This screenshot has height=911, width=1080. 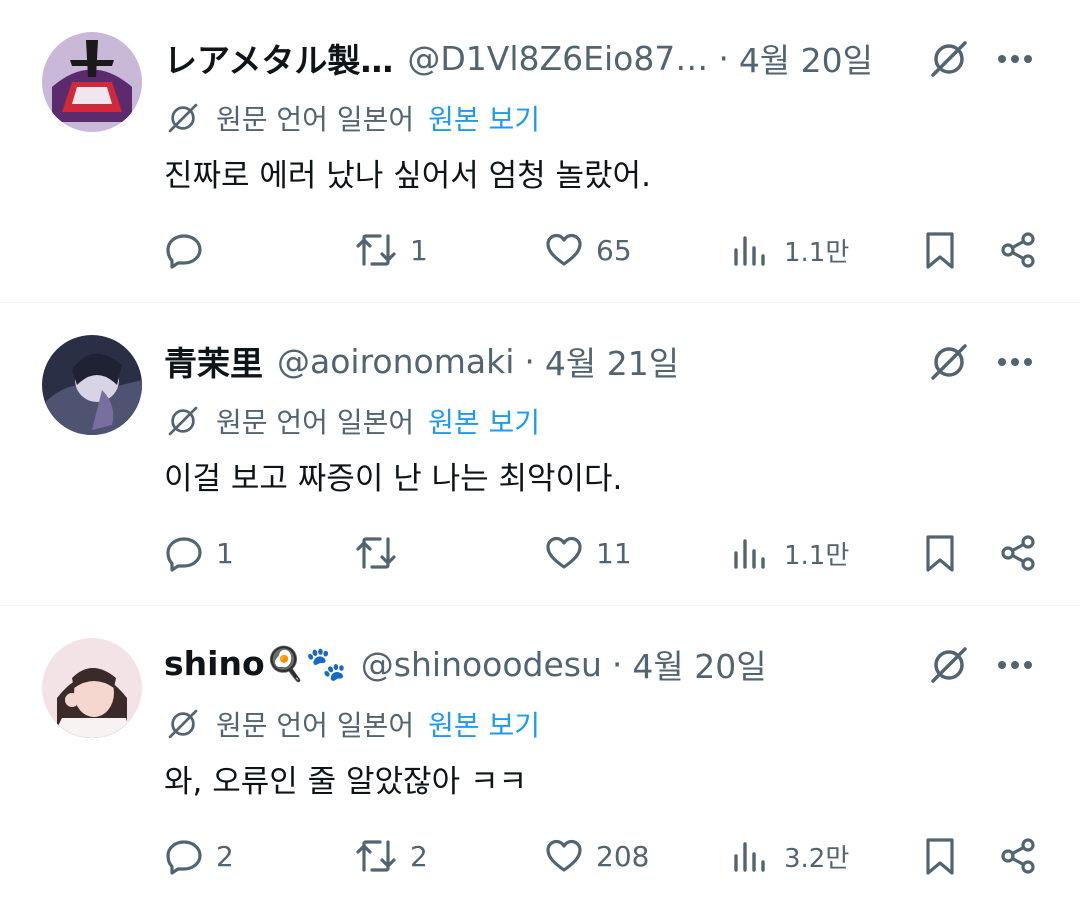 I want to click on views-button: 3.2만, so click(x=790, y=856).